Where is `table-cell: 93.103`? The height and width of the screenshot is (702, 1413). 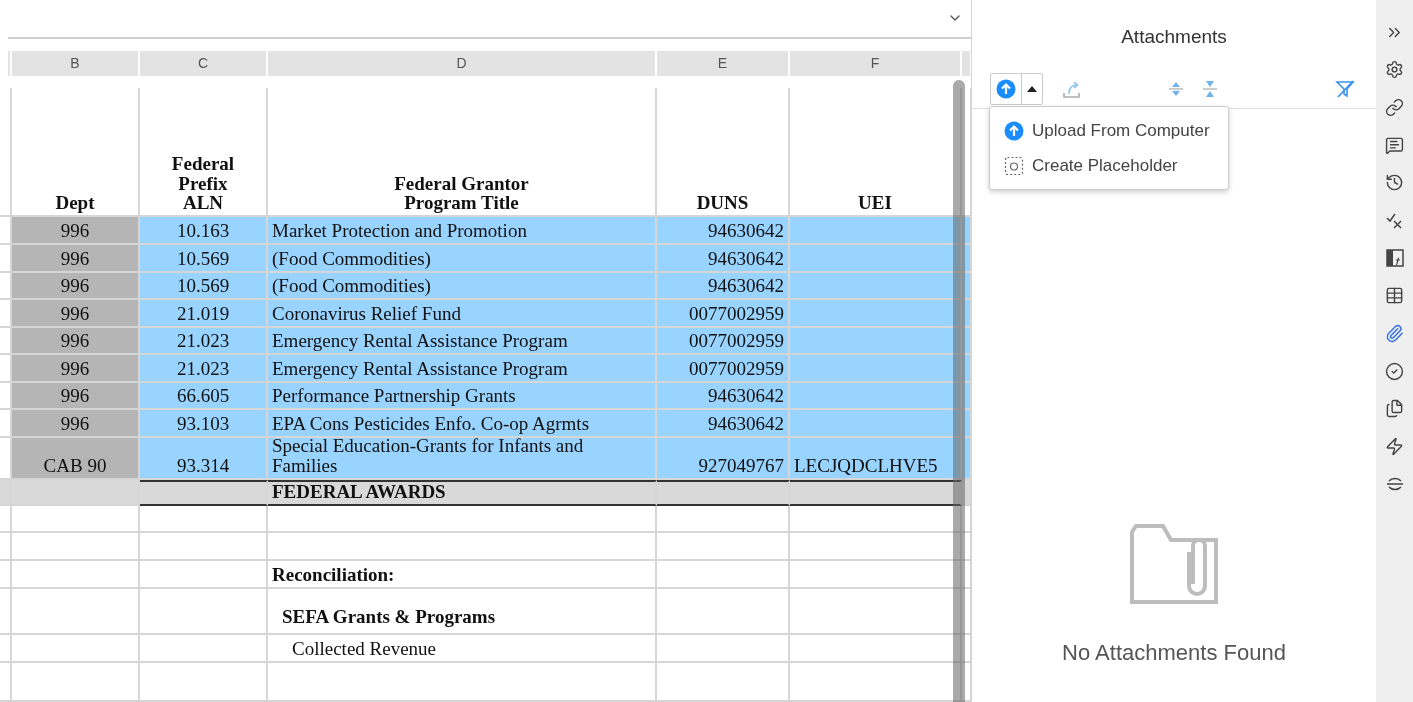 table-cell: 93.103 is located at coordinates (204, 424).